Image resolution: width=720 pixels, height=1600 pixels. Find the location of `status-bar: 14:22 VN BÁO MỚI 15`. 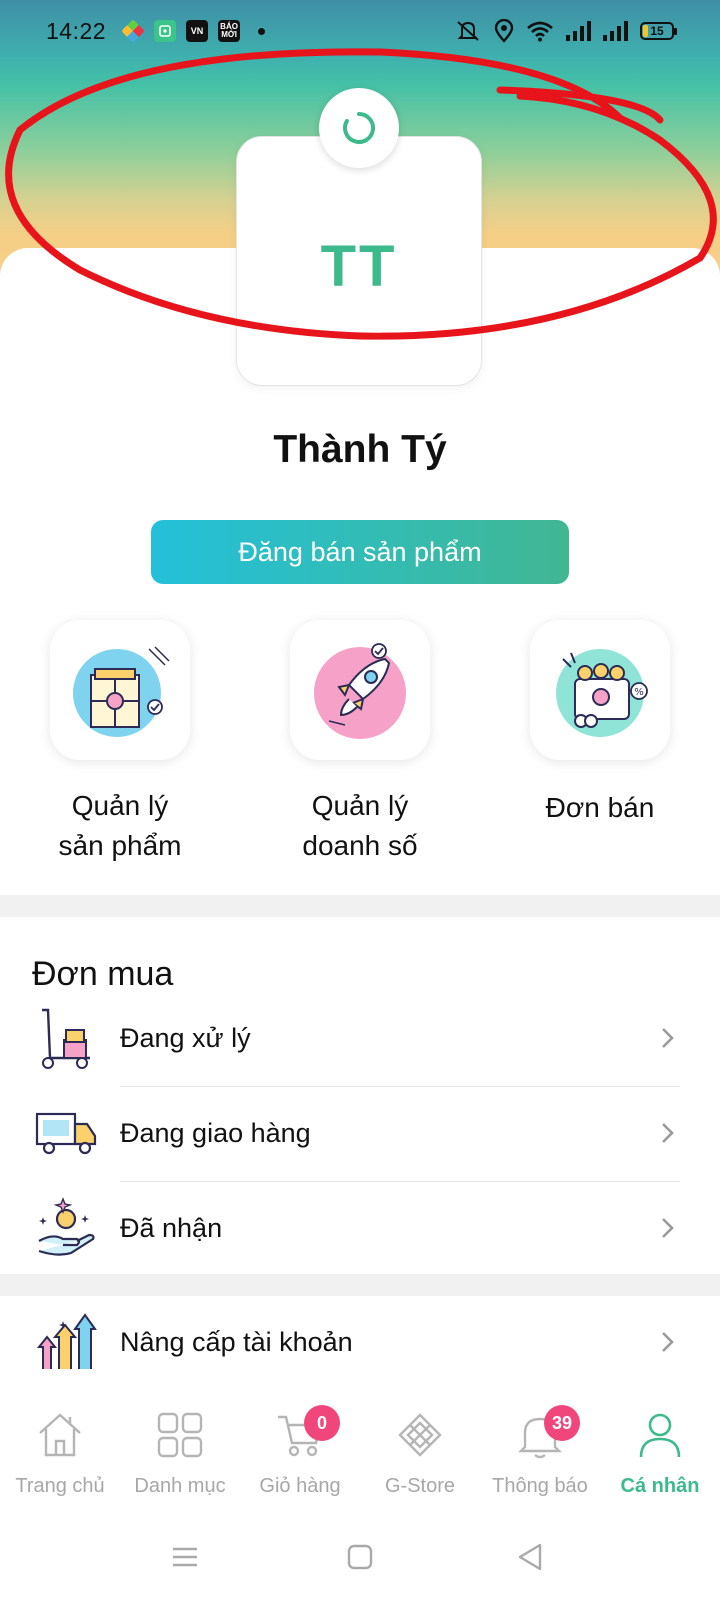

status-bar: 14:22 VN BÁO MỚI 15 is located at coordinates (360, 31).